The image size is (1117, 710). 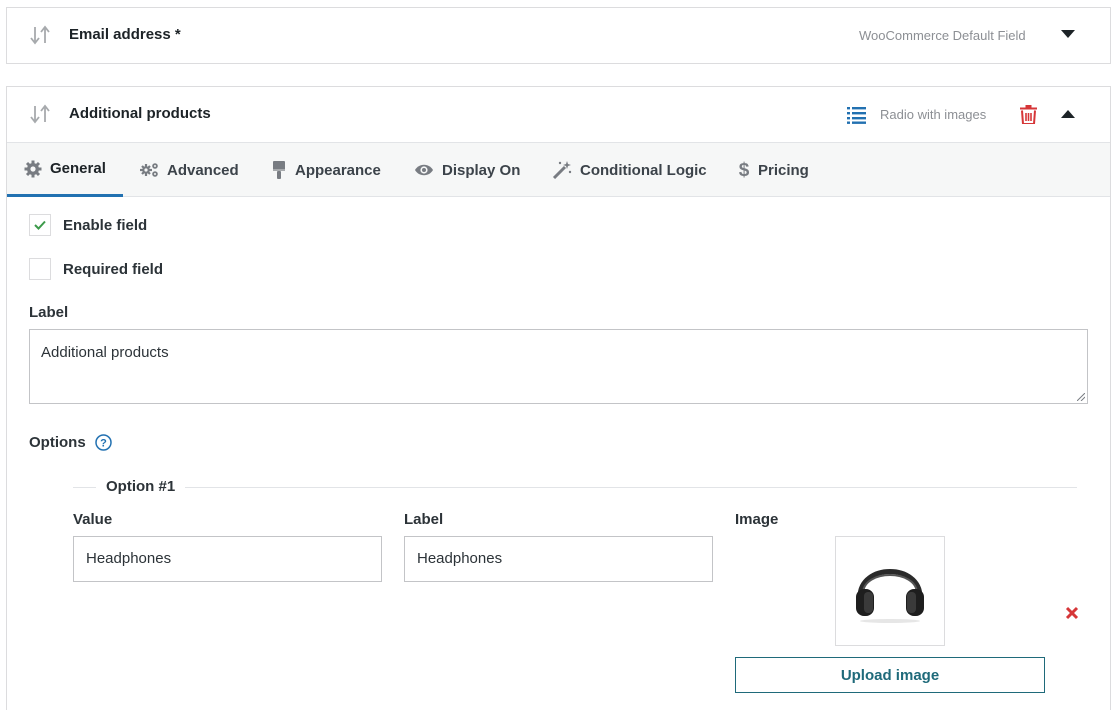 I want to click on gears-icon, so click(x=149, y=170).